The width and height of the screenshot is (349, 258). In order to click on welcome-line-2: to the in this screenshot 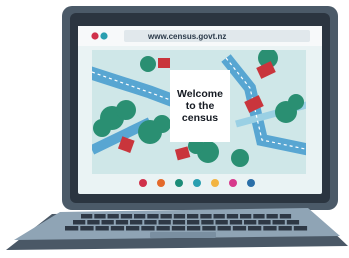, I will do `click(200, 106)`.